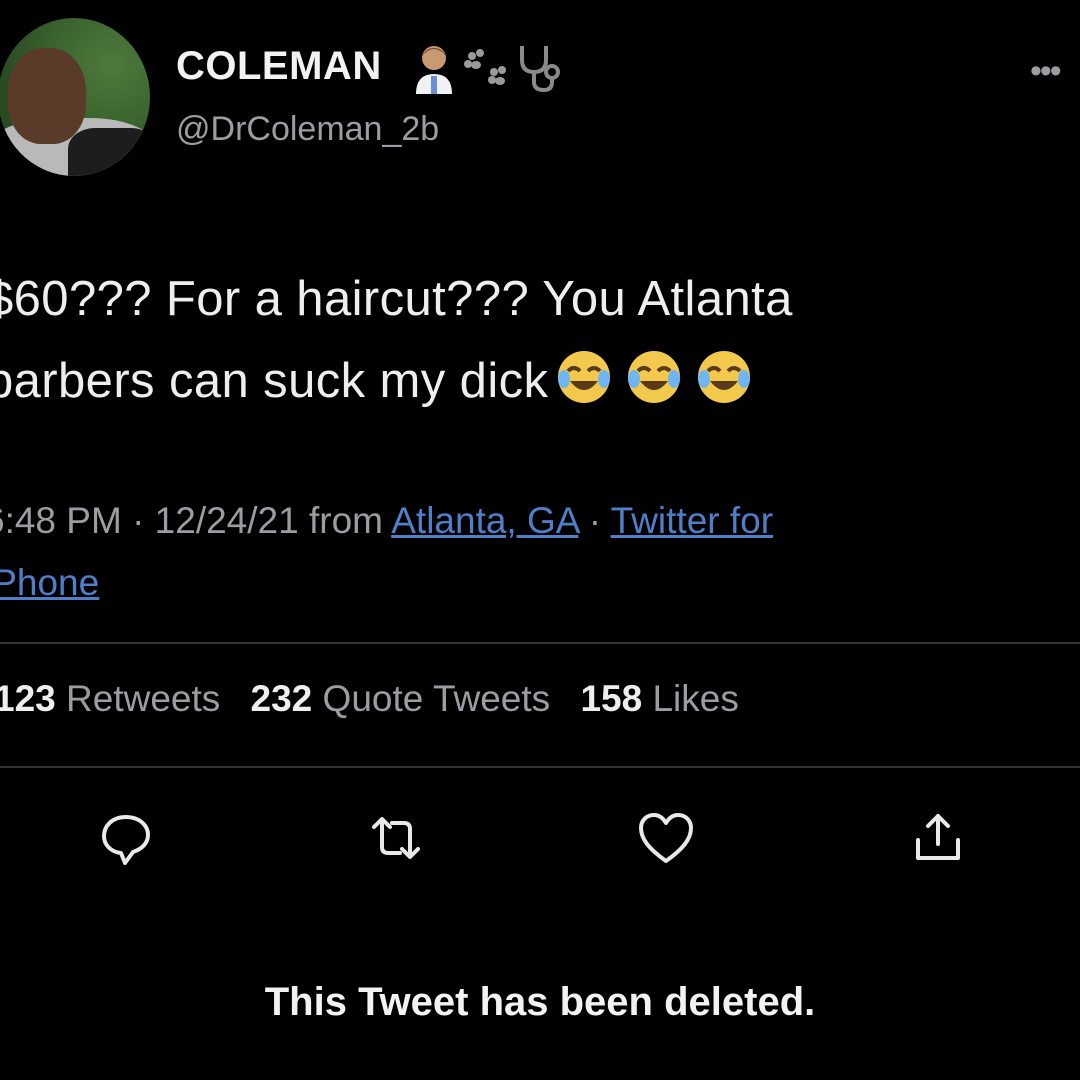 This screenshot has width=1080, height=1080. I want to click on deleted-notice: This Tweet has been deleted., so click(540, 1002).